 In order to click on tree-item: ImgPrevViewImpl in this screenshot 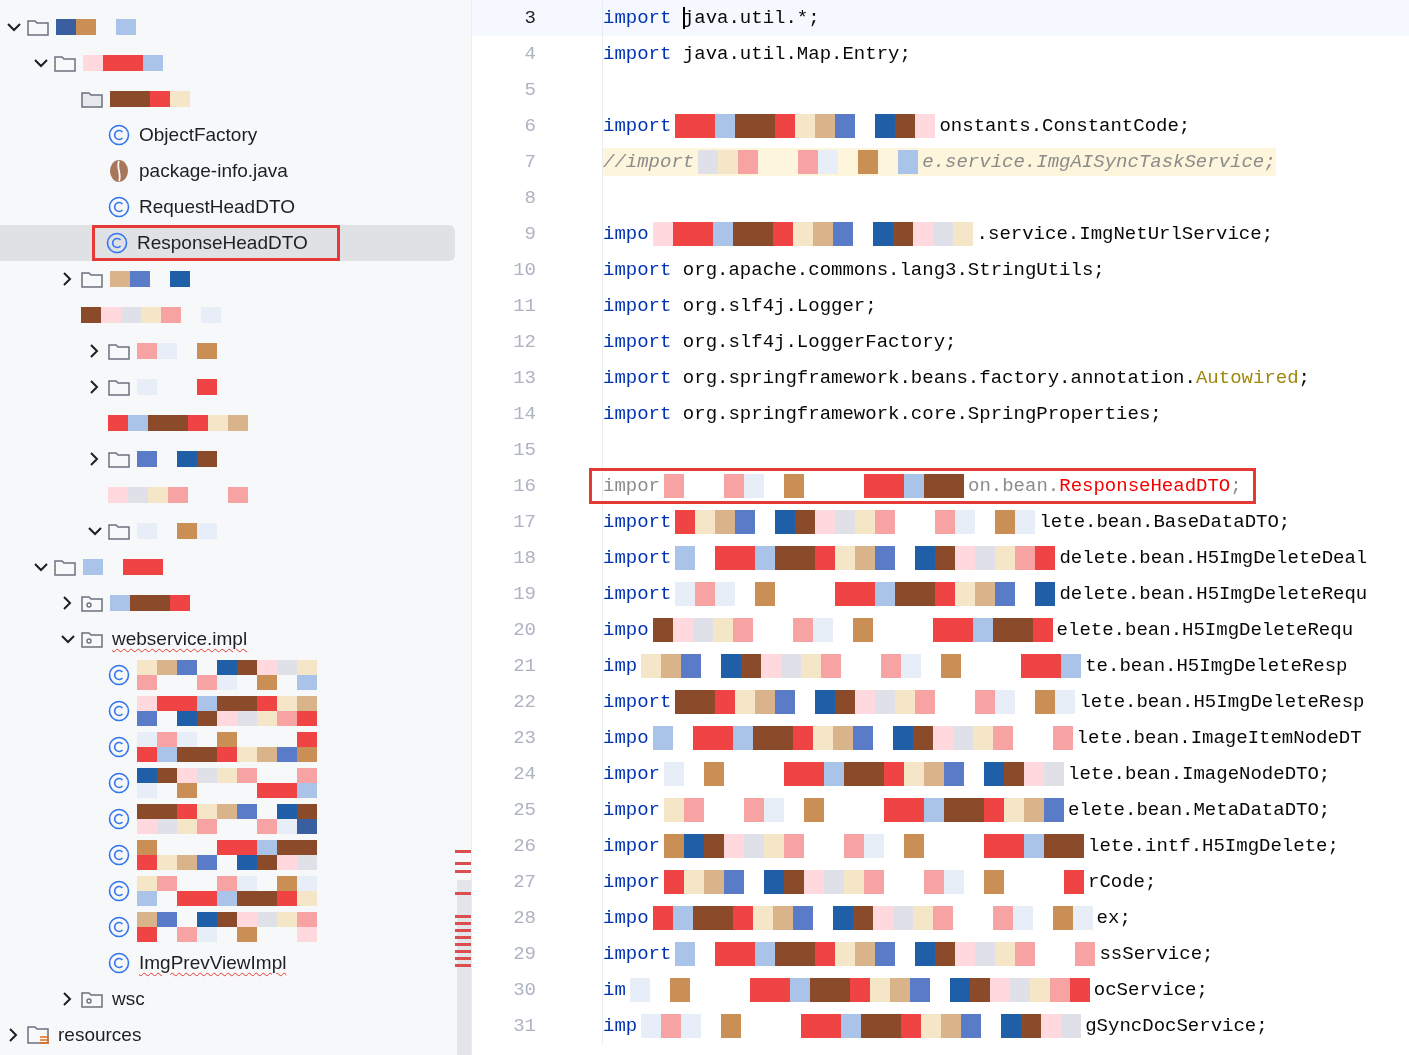, I will do `click(227, 963)`.